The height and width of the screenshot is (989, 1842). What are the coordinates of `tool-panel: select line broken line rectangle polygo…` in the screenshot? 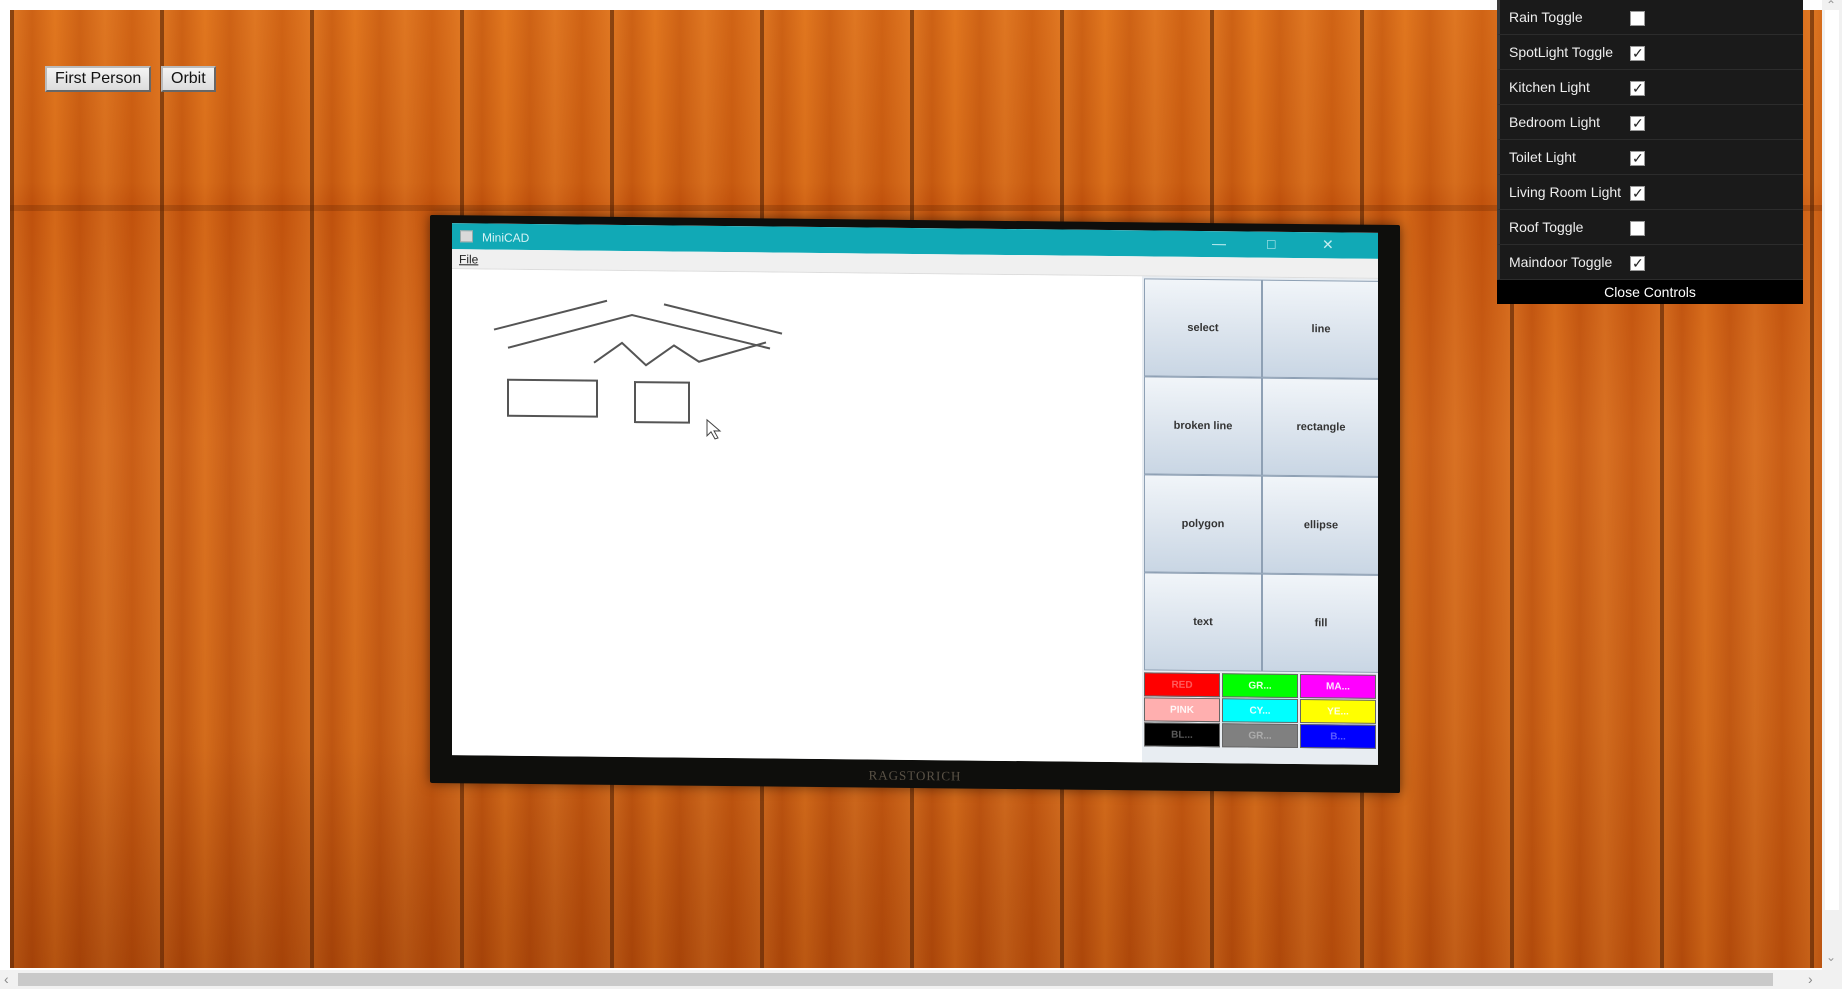 It's located at (1260, 520).